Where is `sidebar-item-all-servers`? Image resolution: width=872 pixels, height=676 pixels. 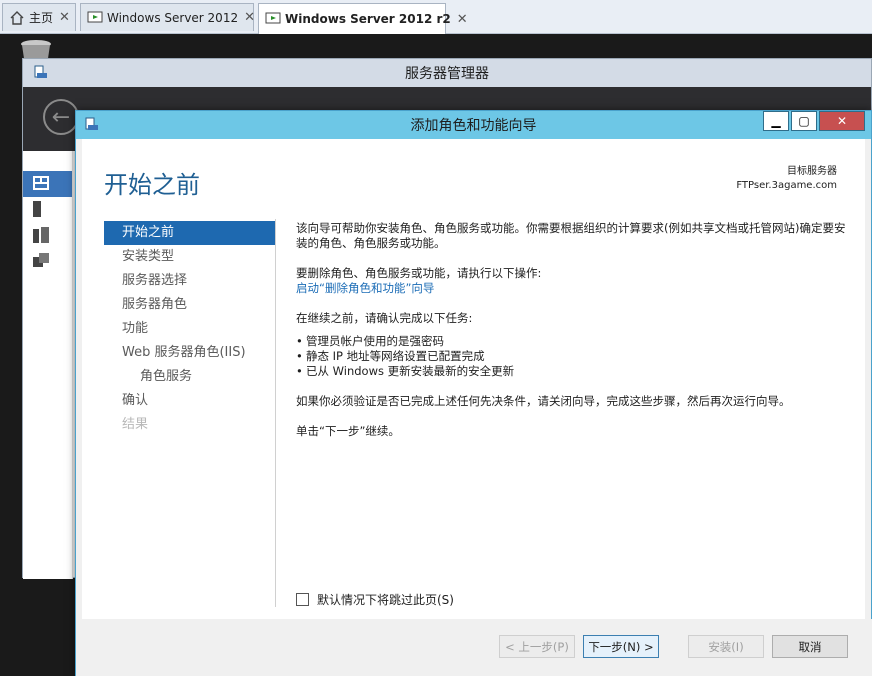
sidebar-item-all-servers is located at coordinates (47, 236).